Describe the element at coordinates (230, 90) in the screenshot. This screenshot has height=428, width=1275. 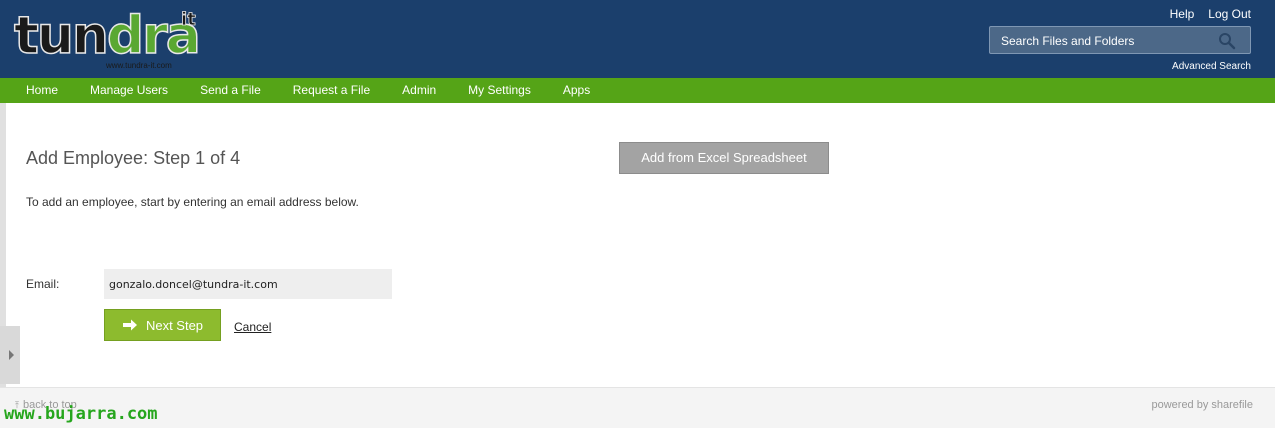
I see `nav-send-a-file: Send a File` at that location.